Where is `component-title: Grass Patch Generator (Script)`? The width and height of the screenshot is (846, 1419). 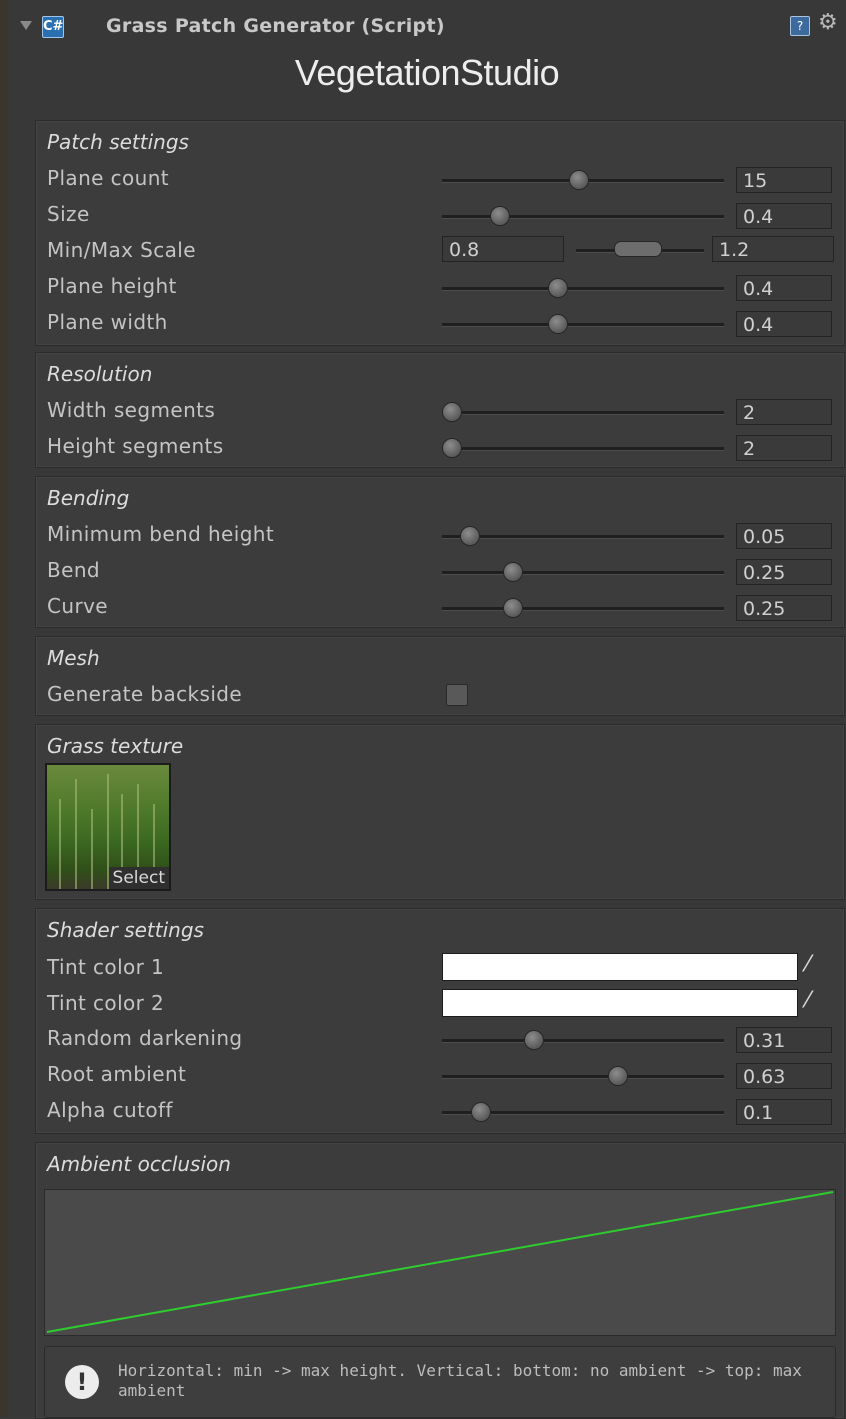 component-title: Grass Patch Generator (Script) is located at coordinates (275, 26).